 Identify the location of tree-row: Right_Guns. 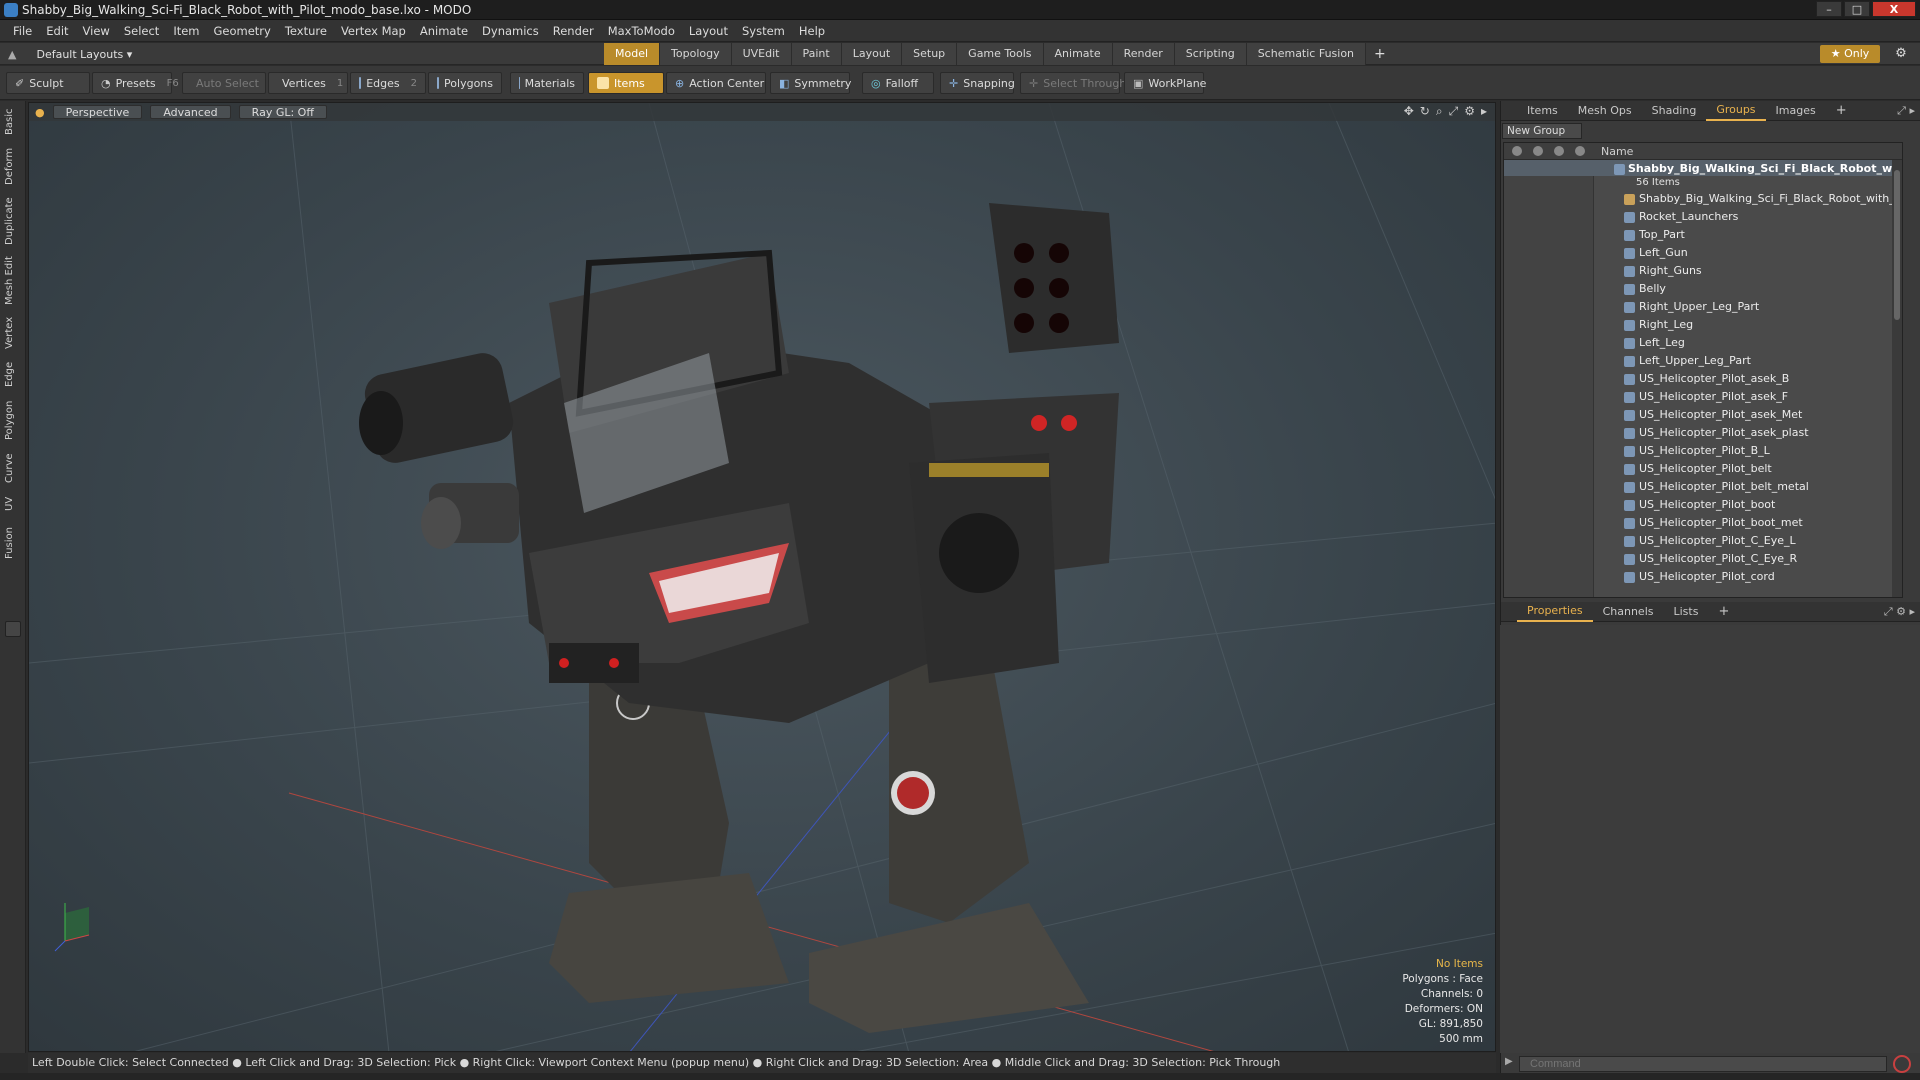
(1703, 271).